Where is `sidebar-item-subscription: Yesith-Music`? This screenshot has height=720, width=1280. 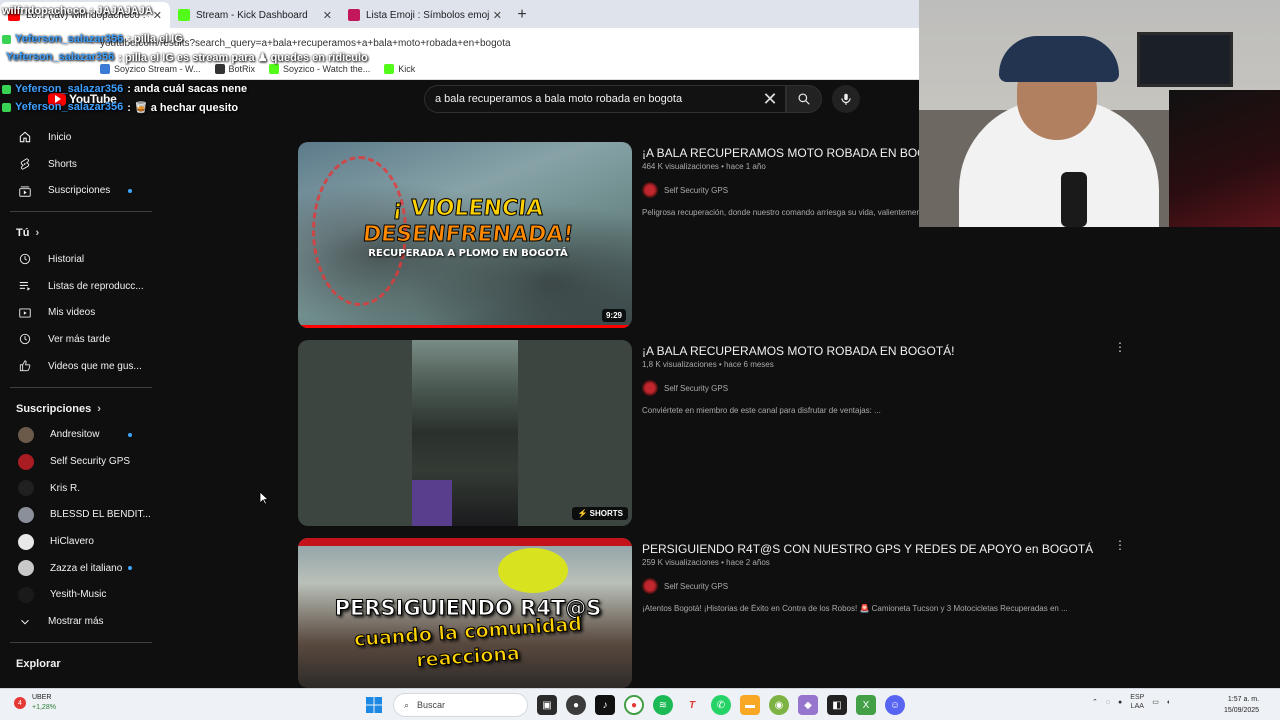
sidebar-item-subscription: Yesith-Music is located at coordinates (77, 595).